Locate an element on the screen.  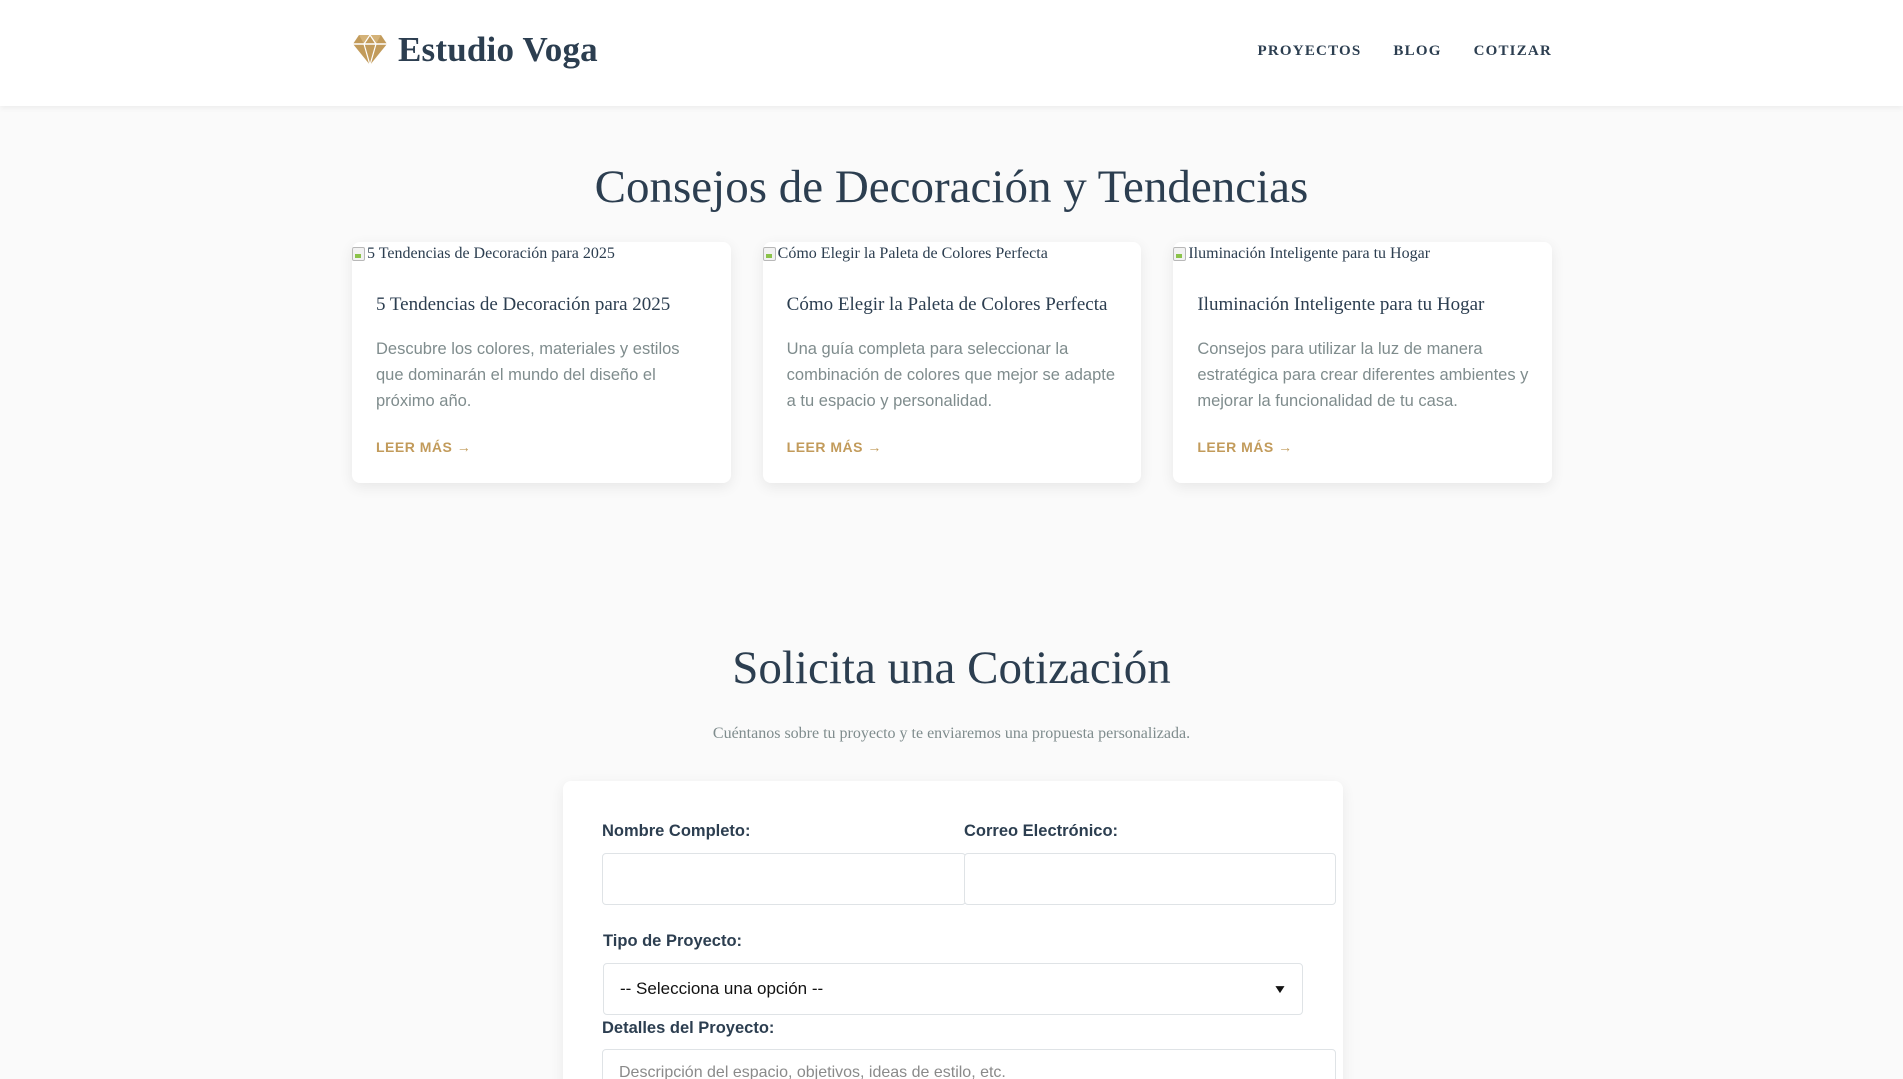
card-title: Iluminación Inteligente para tu Hogar is located at coordinates (1341, 304).